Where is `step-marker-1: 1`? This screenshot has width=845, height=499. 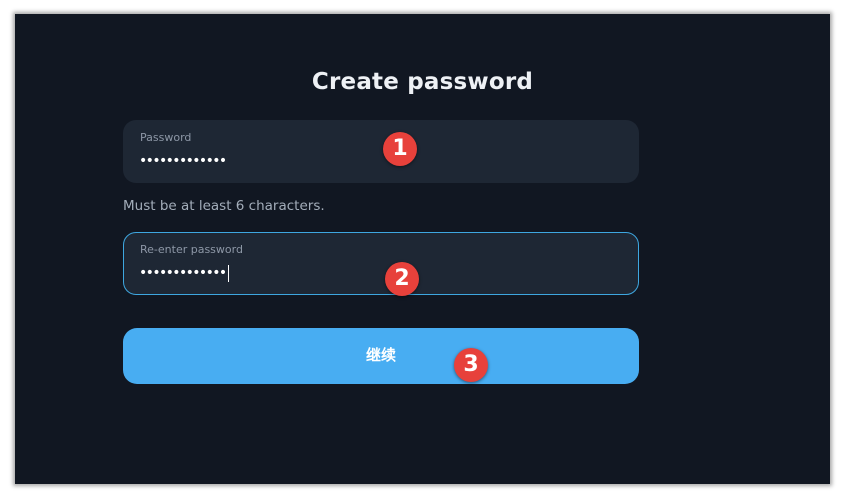 step-marker-1: 1 is located at coordinates (400, 149).